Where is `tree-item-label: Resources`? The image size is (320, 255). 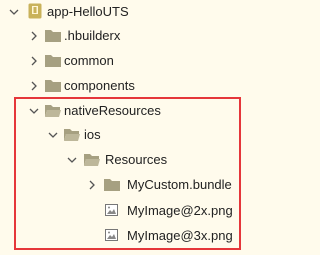 tree-item-label: Resources is located at coordinates (136, 159).